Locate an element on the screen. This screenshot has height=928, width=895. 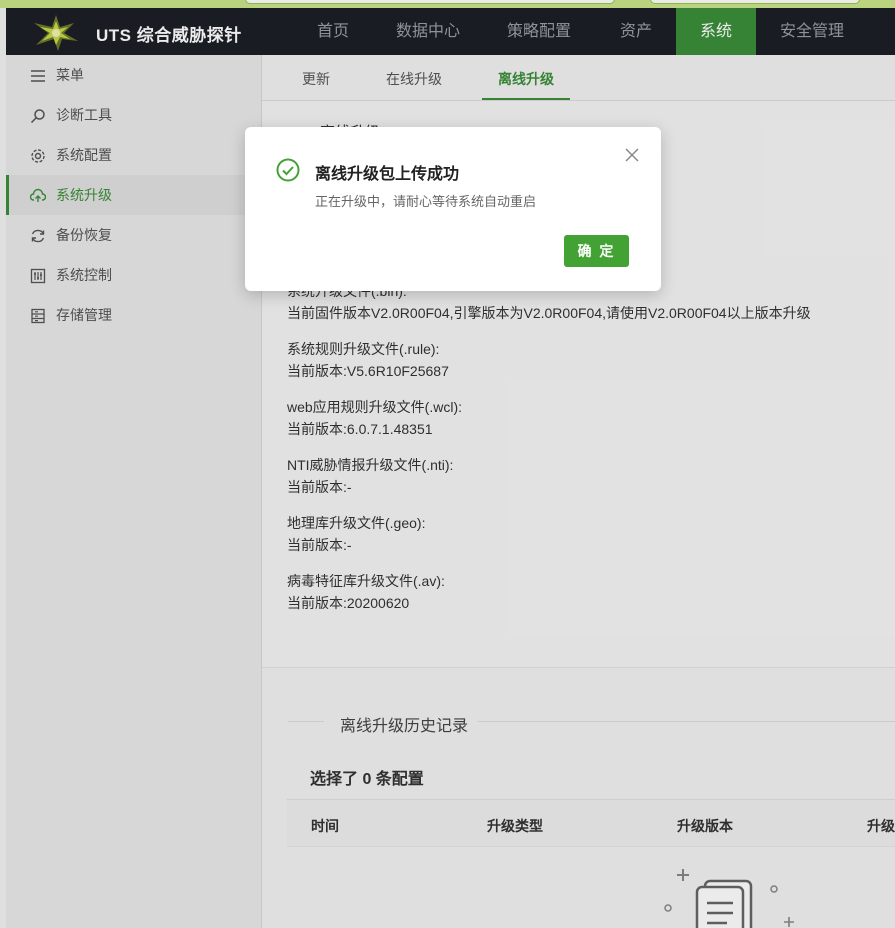
success-check-icon is located at coordinates (288, 170).